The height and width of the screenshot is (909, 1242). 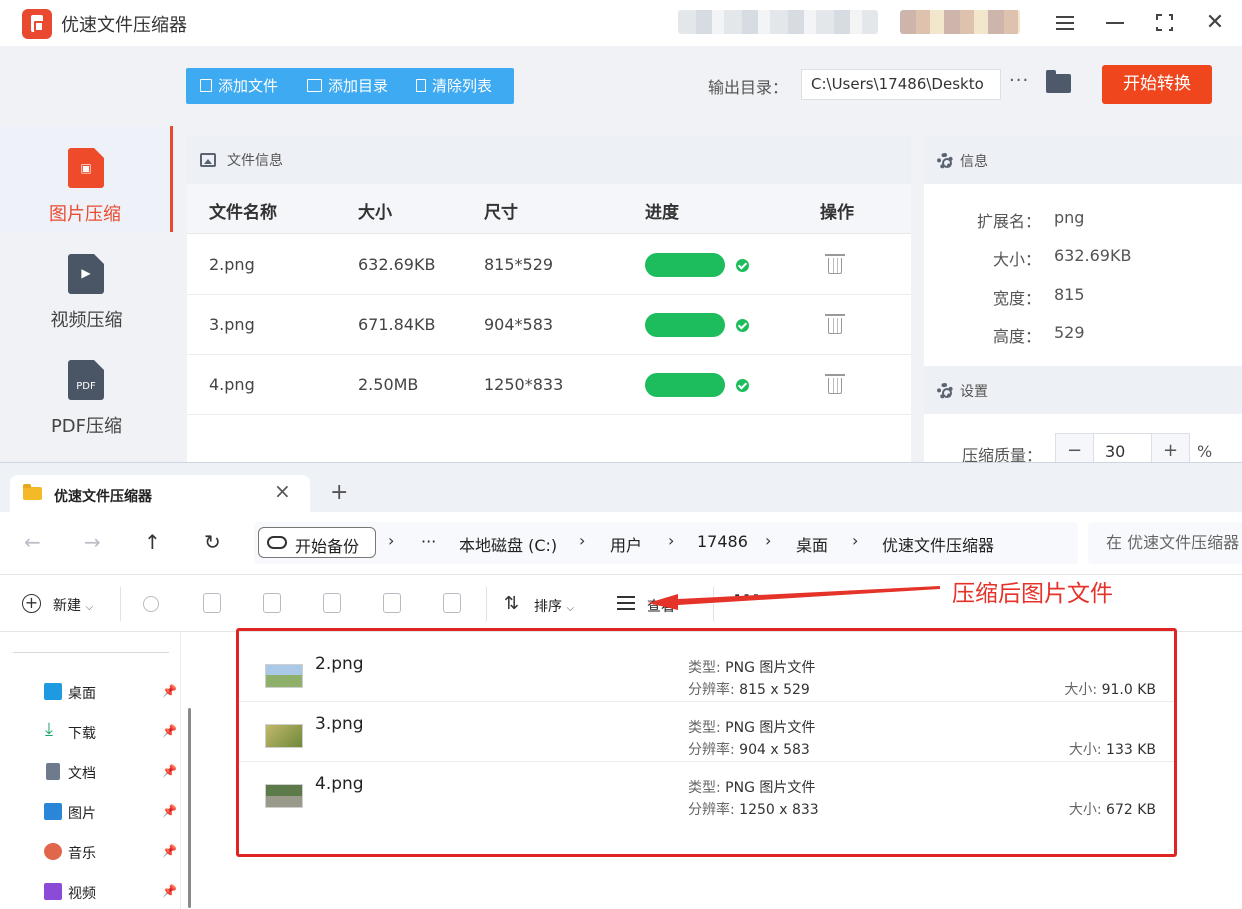 What do you see at coordinates (1165, 543) in the screenshot?
I see `search-input: 在 优速文件压缩器 中搜索` at bounding box center [1165, 543].